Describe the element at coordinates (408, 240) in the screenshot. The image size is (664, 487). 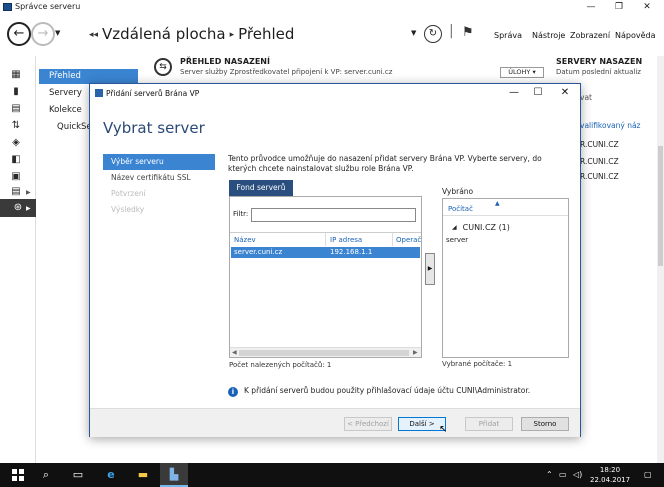
I see `column-header-os: Operač` at that location.